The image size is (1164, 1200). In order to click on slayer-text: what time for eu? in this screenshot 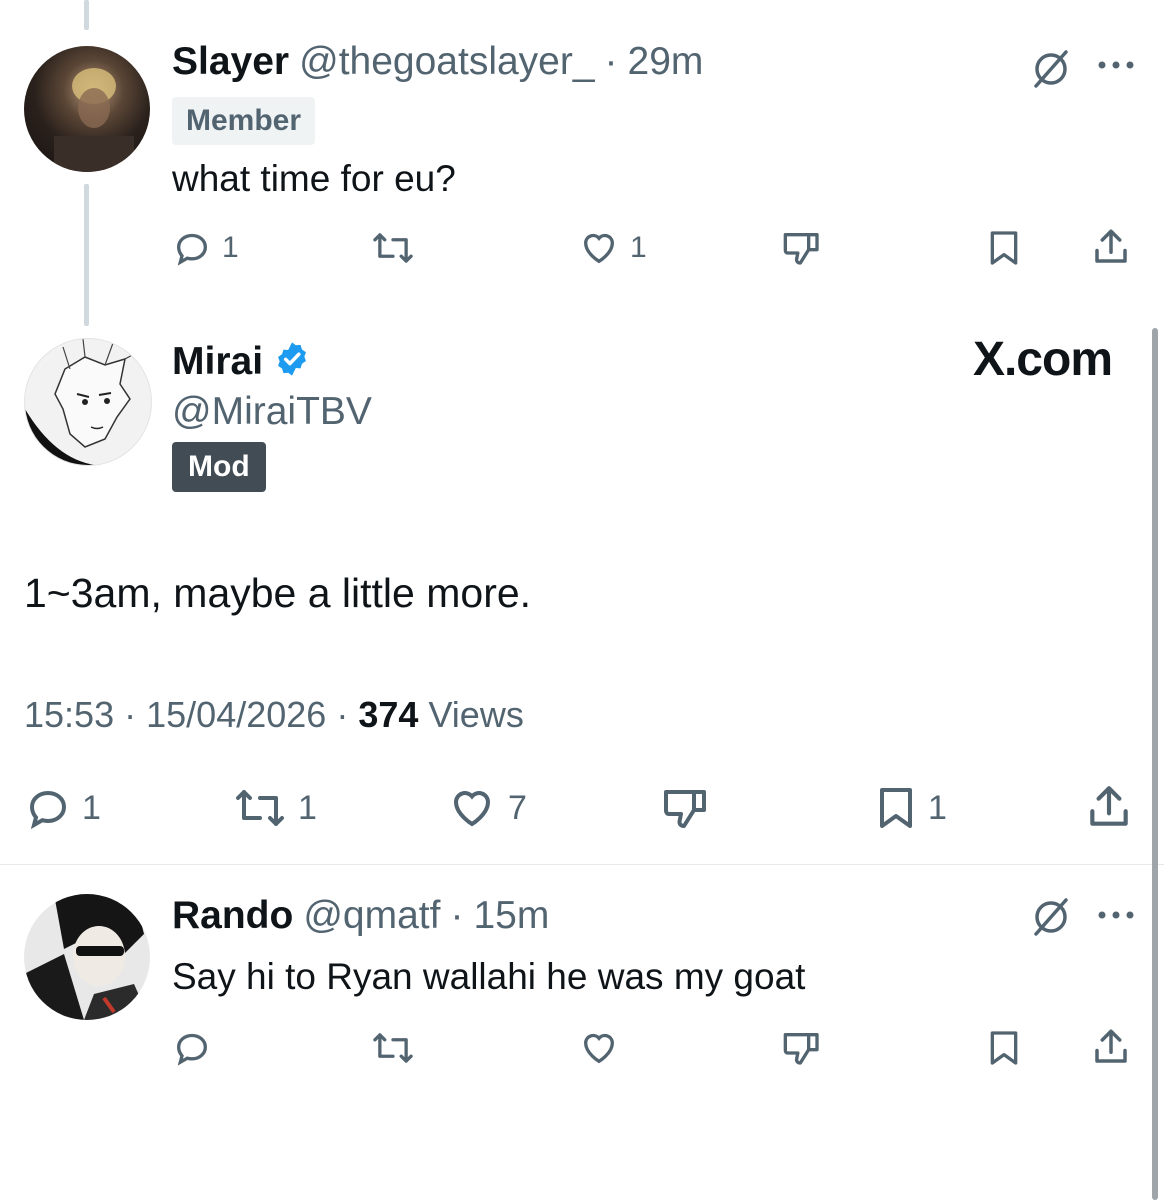, I will do `click(314, 178)`.